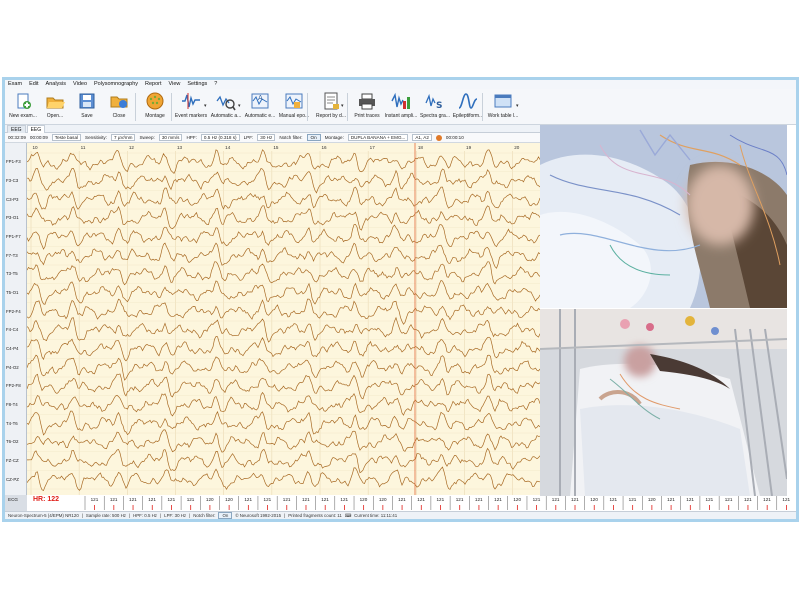 The width and height of the screenshot is (800, 600). I want to click on channel-label: FZ-CZ, so click(16, 460).